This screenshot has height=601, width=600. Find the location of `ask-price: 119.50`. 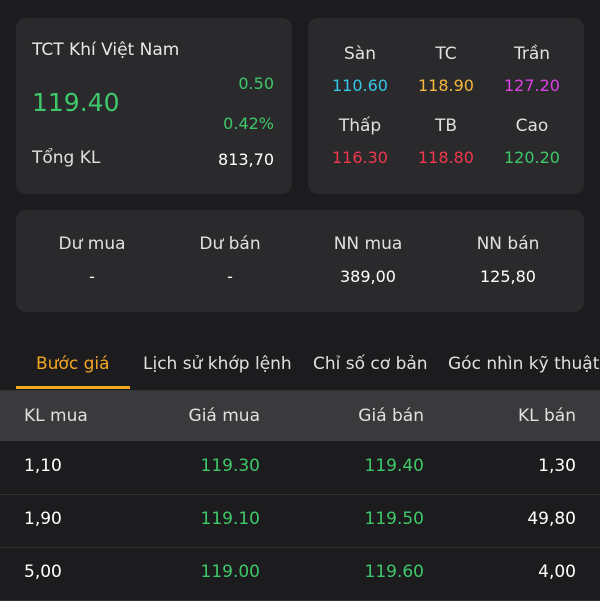

ask-price: 119.50 is located at coordinates (394, 519).